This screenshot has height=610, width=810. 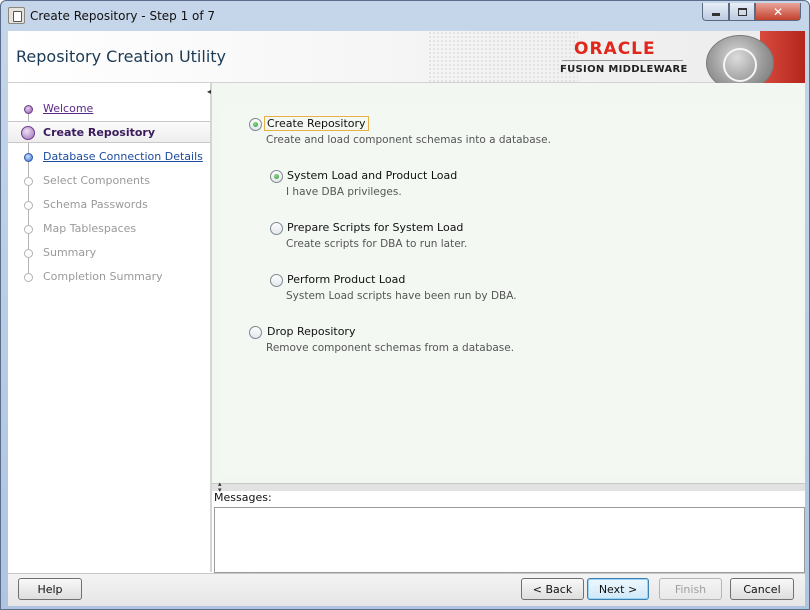 I want to click on perform-product-load-label: Perform Product Load, so click(x=346, y=279).